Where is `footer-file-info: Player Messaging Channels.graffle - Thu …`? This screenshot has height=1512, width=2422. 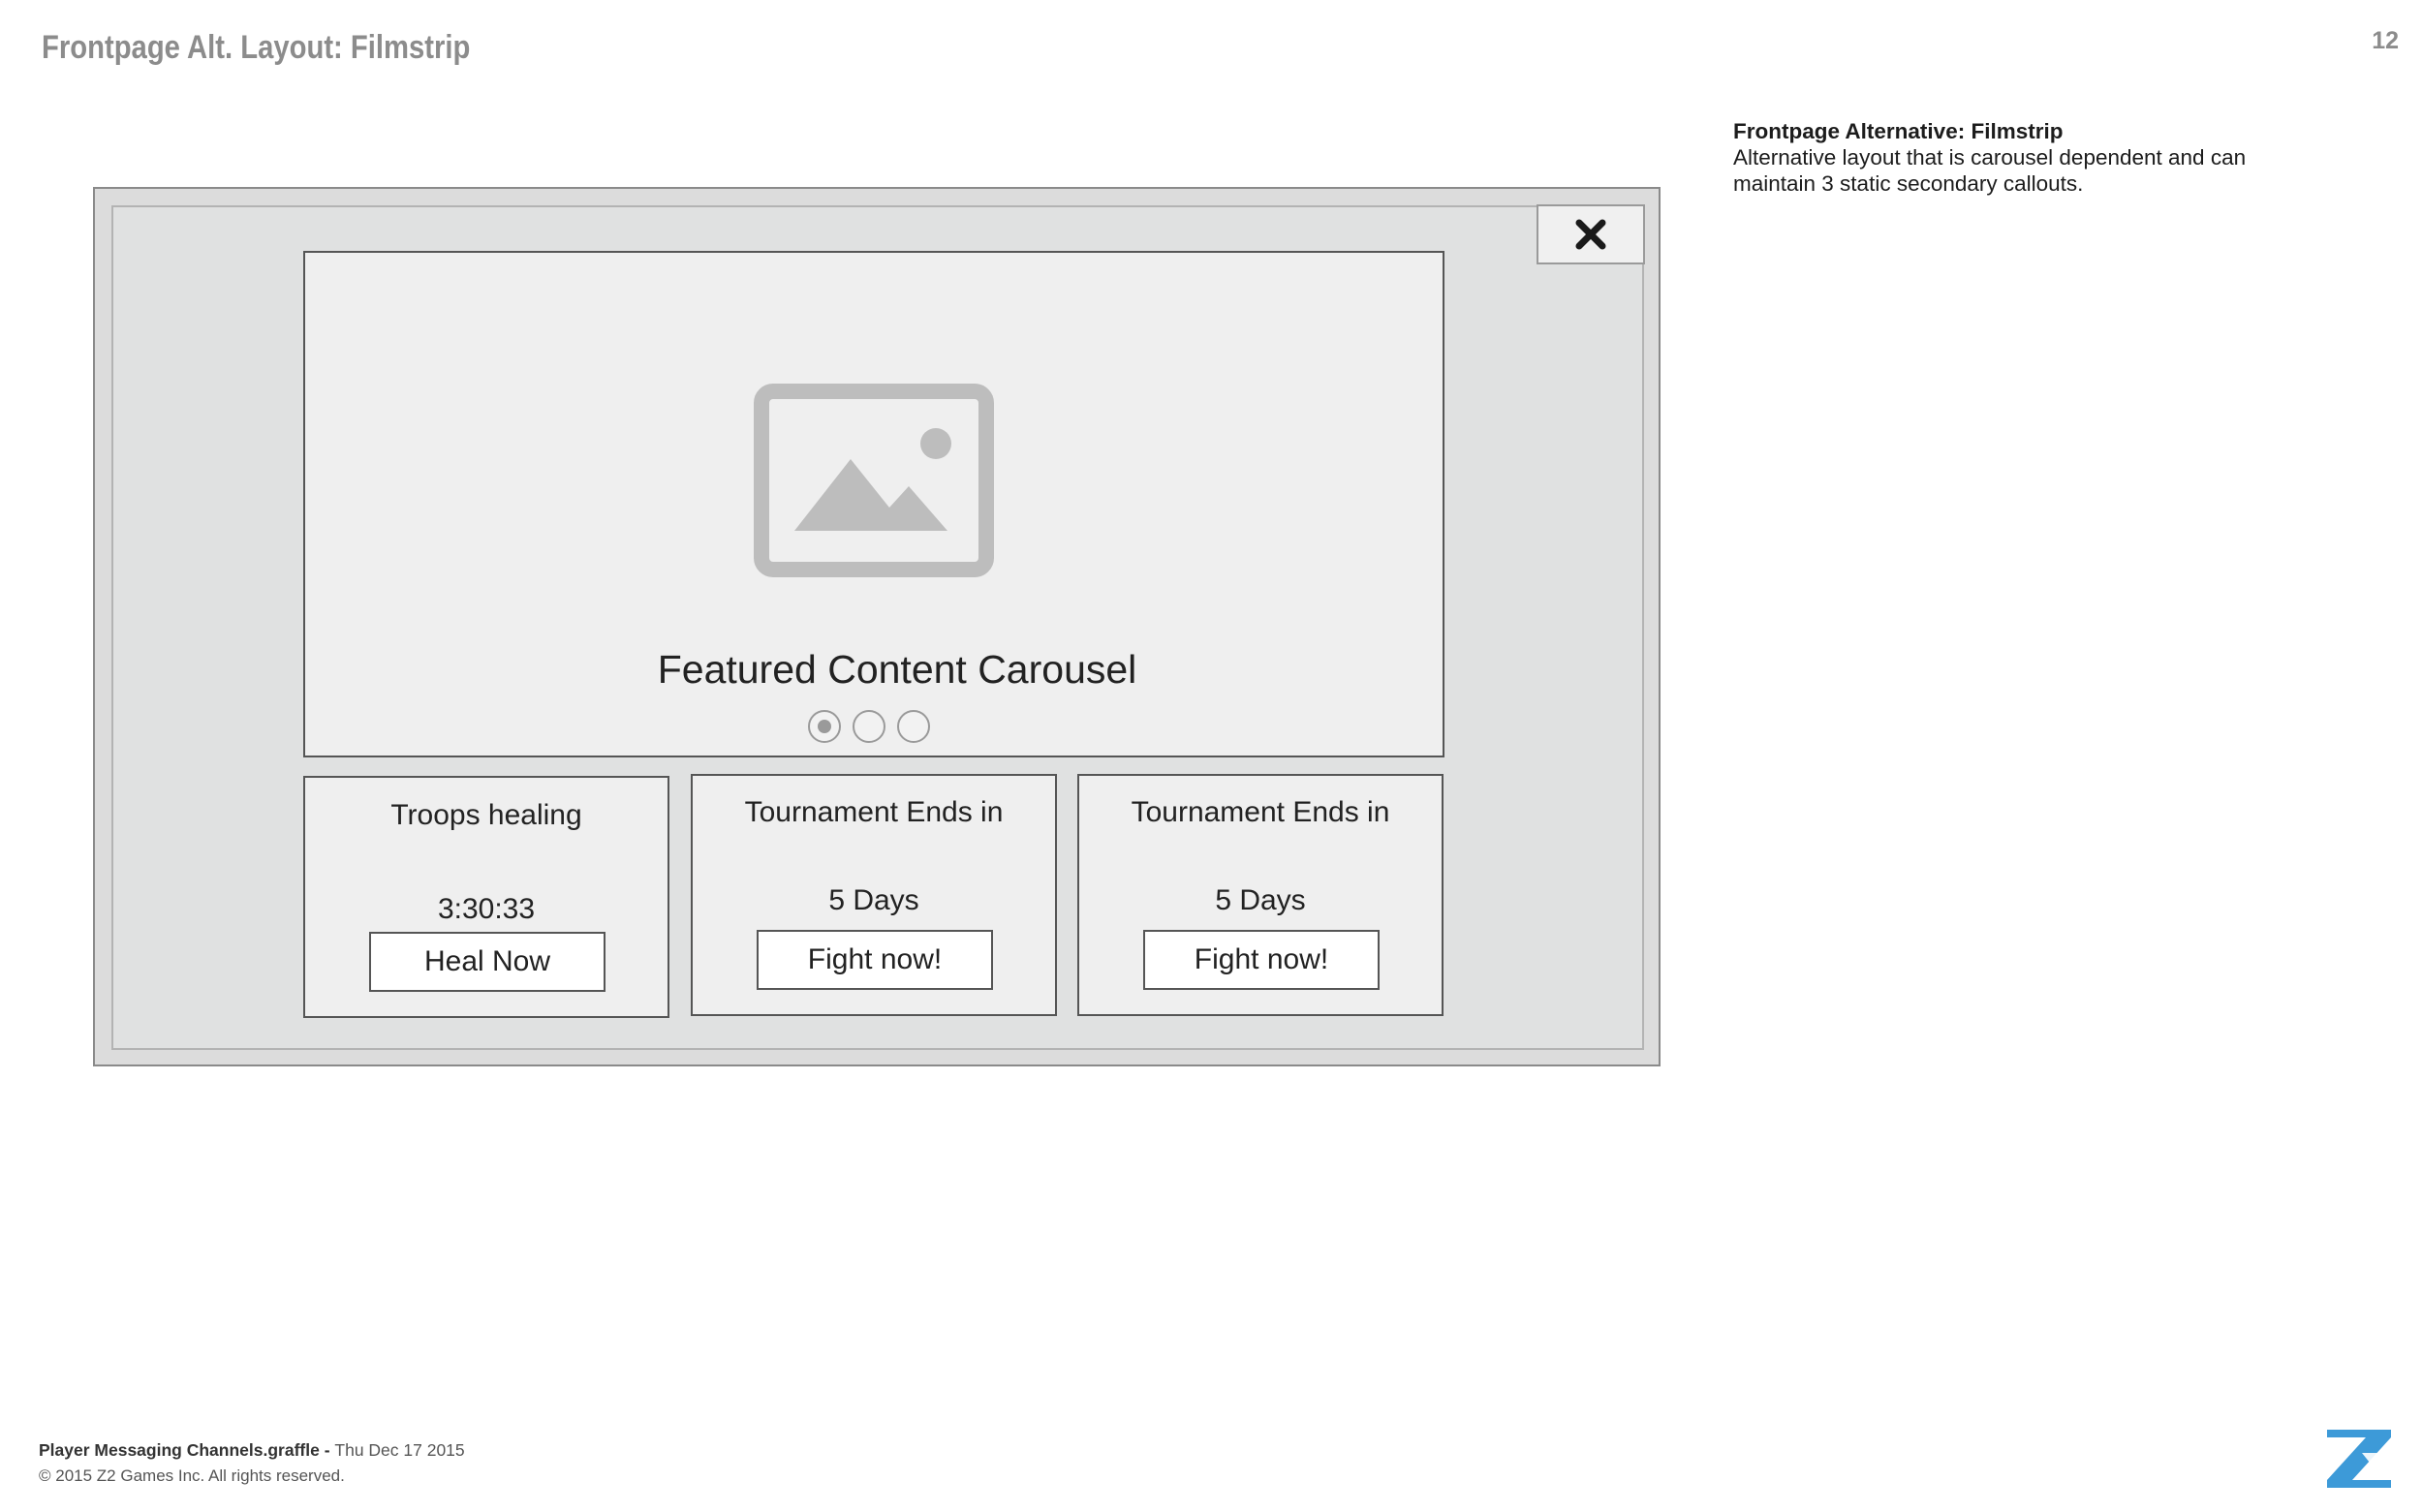
footer-file-info: Player Messaging Channels.graffle - Thu … is located at coordinates (252, 1451).